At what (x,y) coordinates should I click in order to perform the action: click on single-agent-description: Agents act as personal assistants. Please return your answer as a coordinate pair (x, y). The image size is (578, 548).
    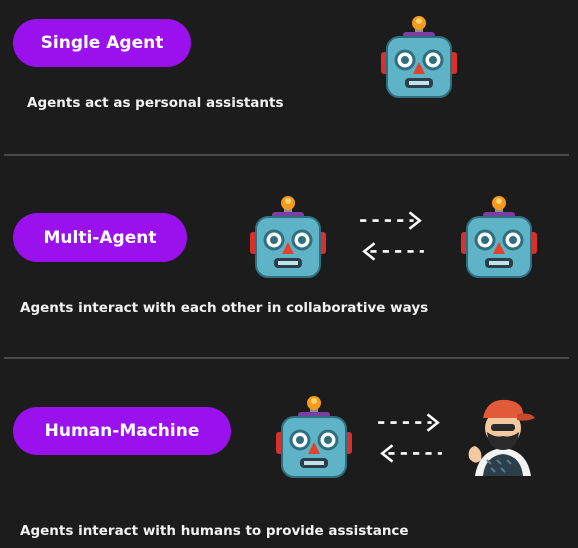
    Looking at the image, I should click on (155, 103).